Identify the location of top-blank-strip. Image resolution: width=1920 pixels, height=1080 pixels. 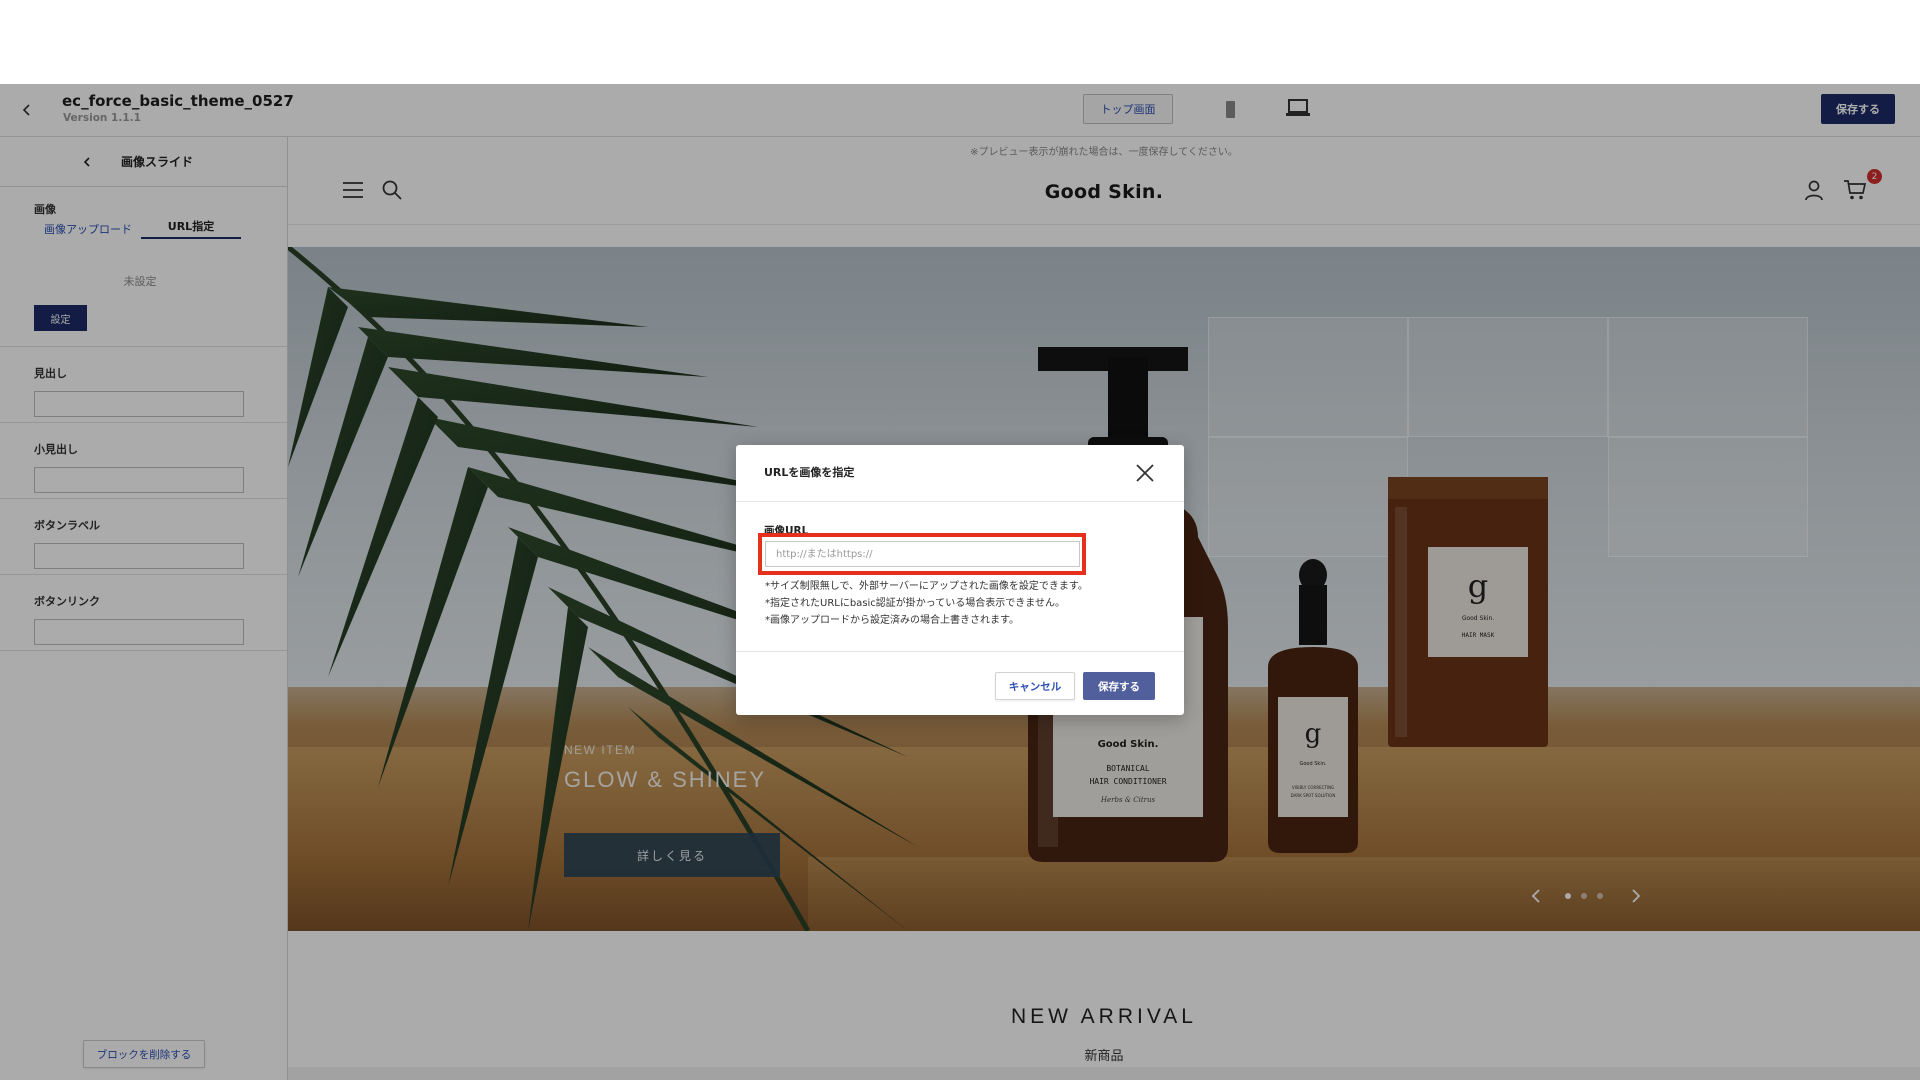
(960, 42).